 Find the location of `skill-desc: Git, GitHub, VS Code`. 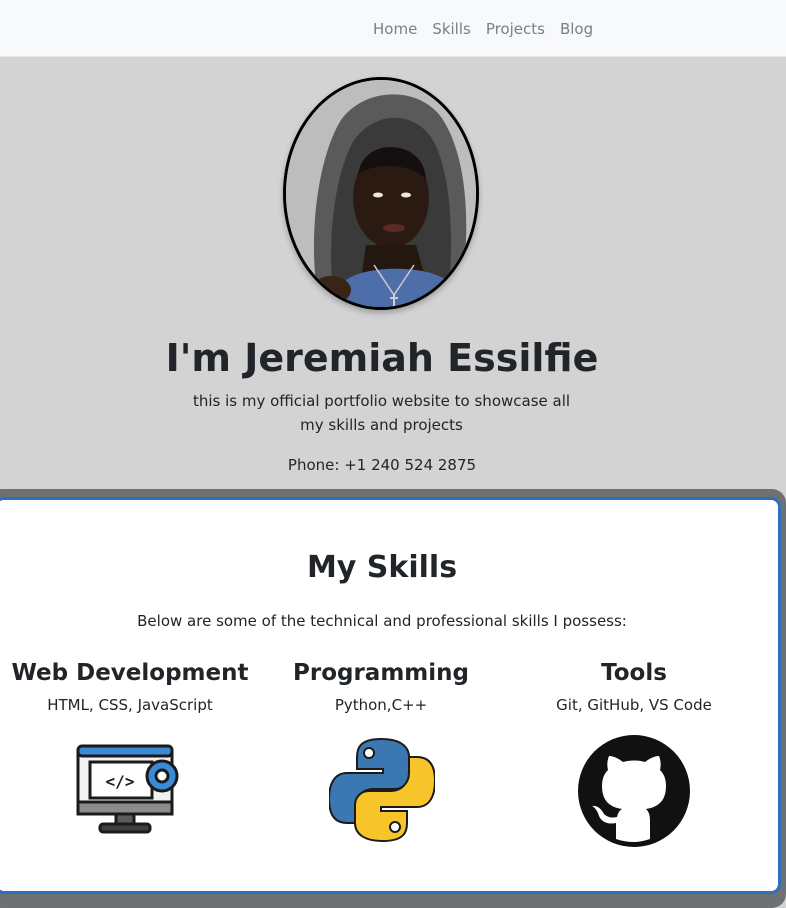

skill-desc: Git, GitHub, VS Code is located at coordinates (634, 705).